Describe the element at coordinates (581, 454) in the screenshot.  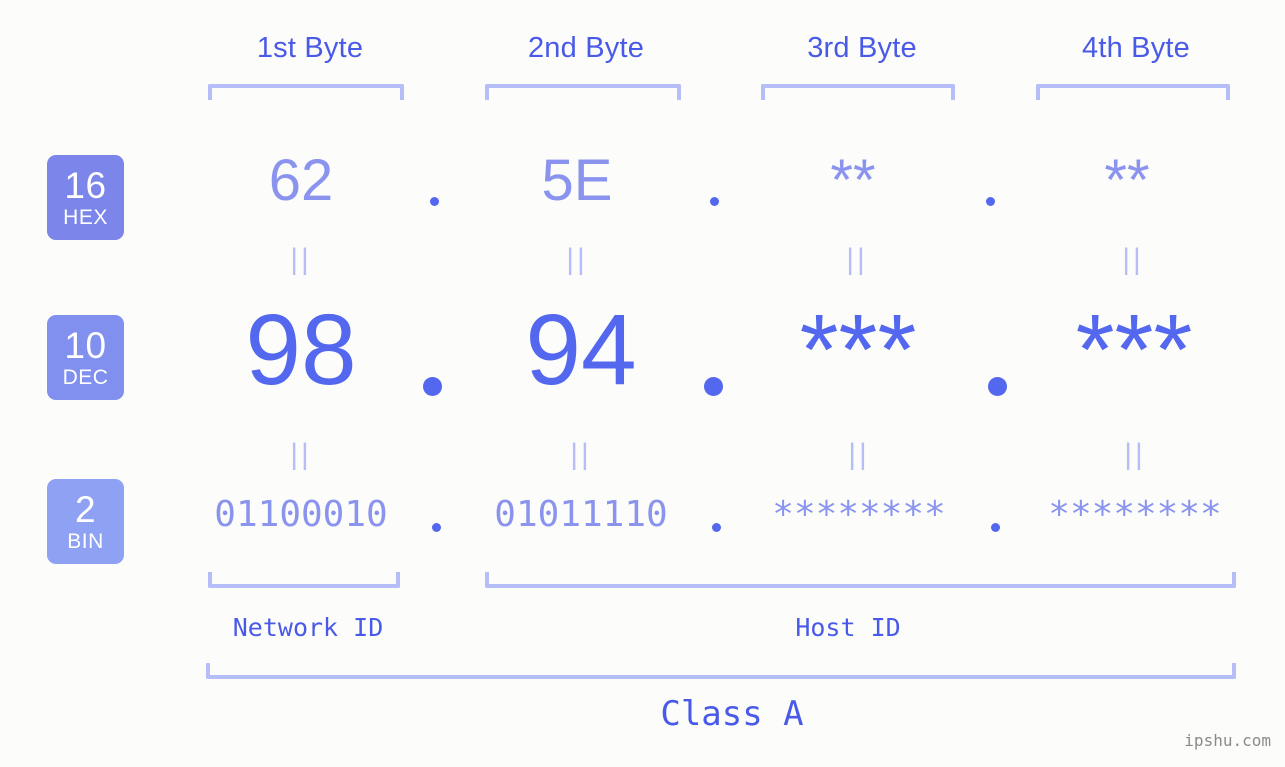
I see `equivalence-mark-dec-bin-2: ||` at that location.